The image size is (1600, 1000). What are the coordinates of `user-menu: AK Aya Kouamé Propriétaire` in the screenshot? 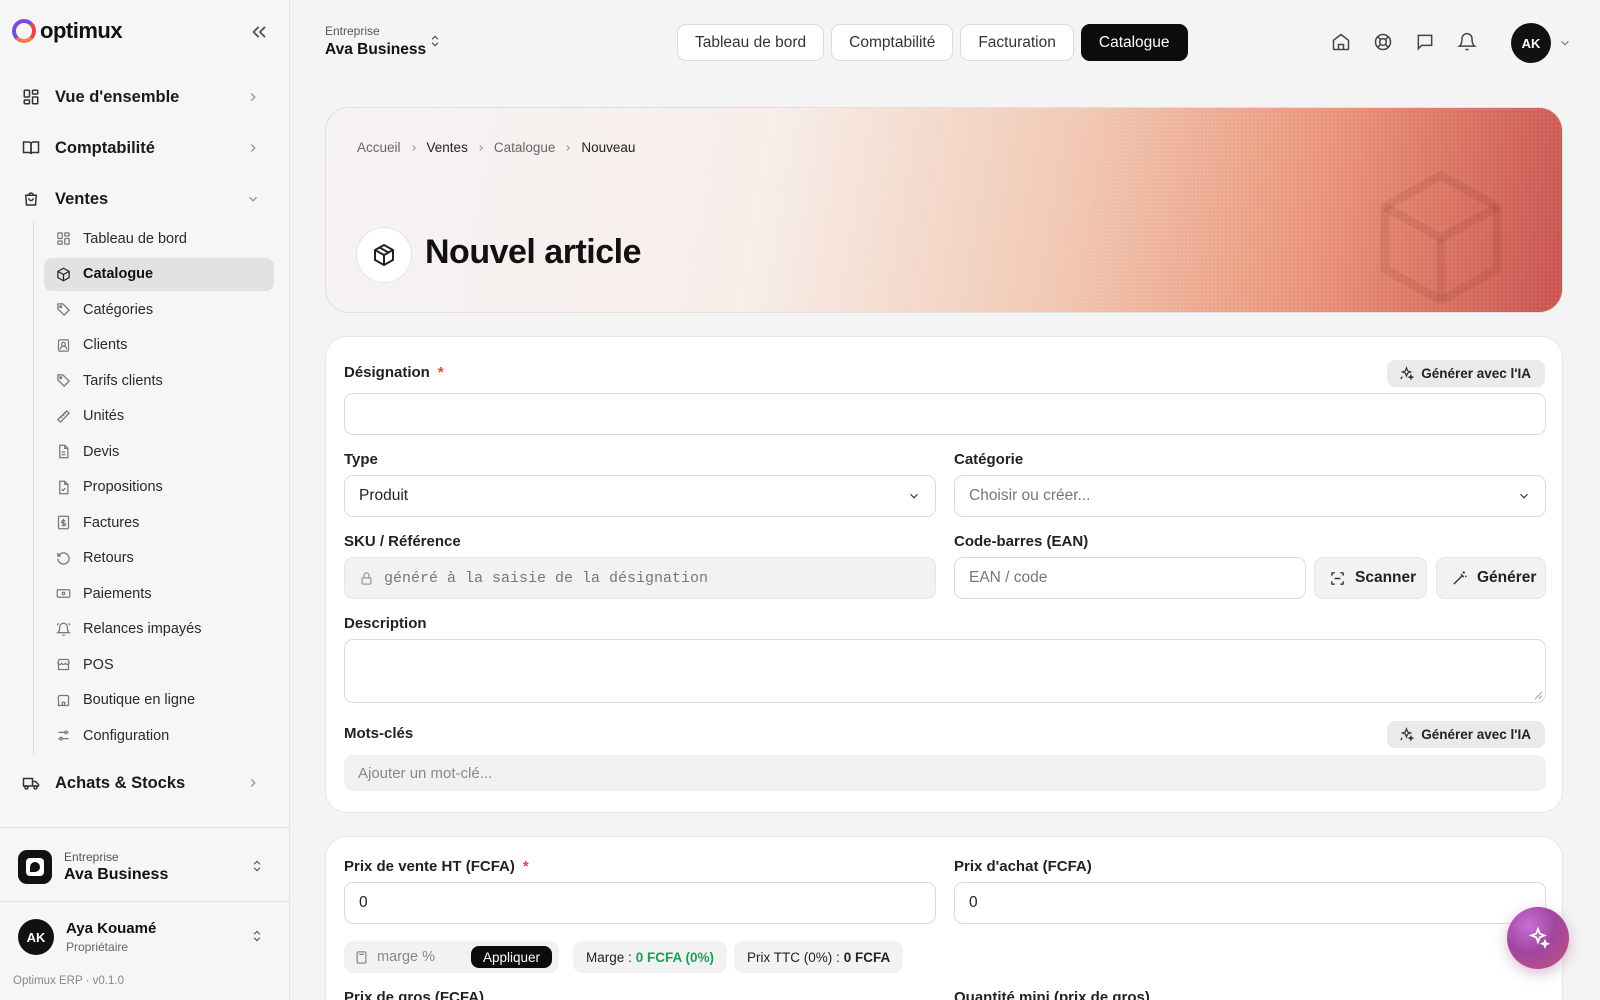 It's located at (146, 937).